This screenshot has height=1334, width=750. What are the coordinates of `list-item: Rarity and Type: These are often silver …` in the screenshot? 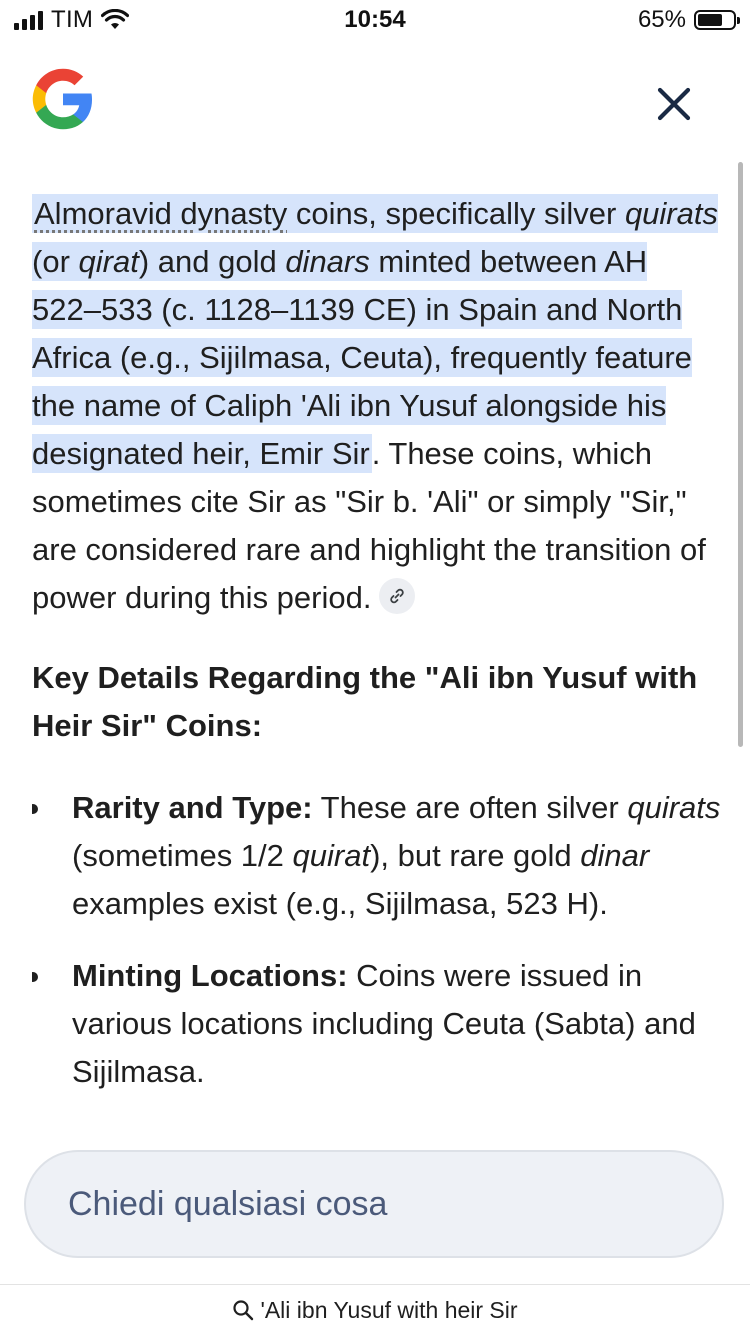 It's located at (377, 856).